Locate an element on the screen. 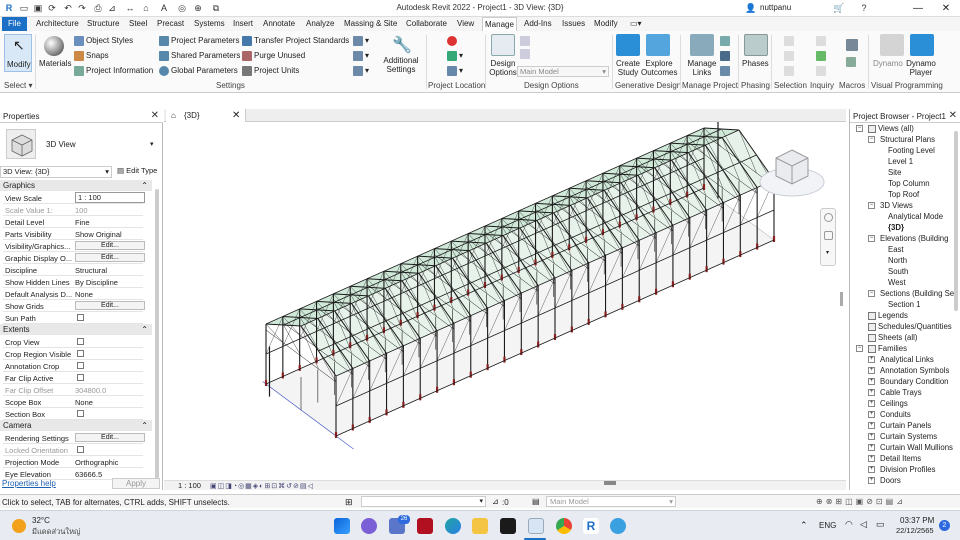  design-options-button: Design Options is located at coordinates (503, 68).